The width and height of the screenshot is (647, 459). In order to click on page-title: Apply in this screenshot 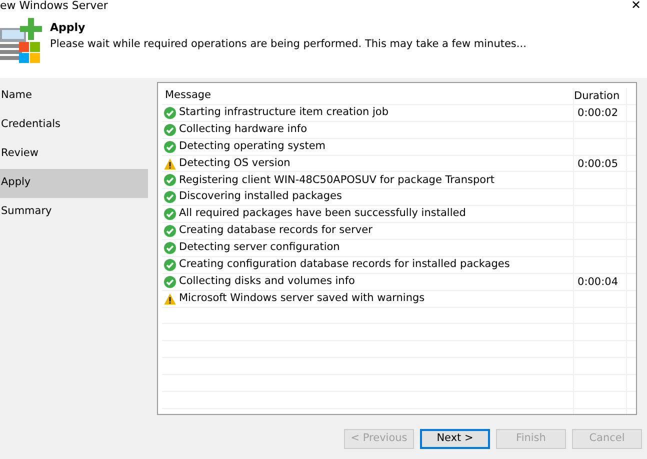, I will do `click(68, 28)`.